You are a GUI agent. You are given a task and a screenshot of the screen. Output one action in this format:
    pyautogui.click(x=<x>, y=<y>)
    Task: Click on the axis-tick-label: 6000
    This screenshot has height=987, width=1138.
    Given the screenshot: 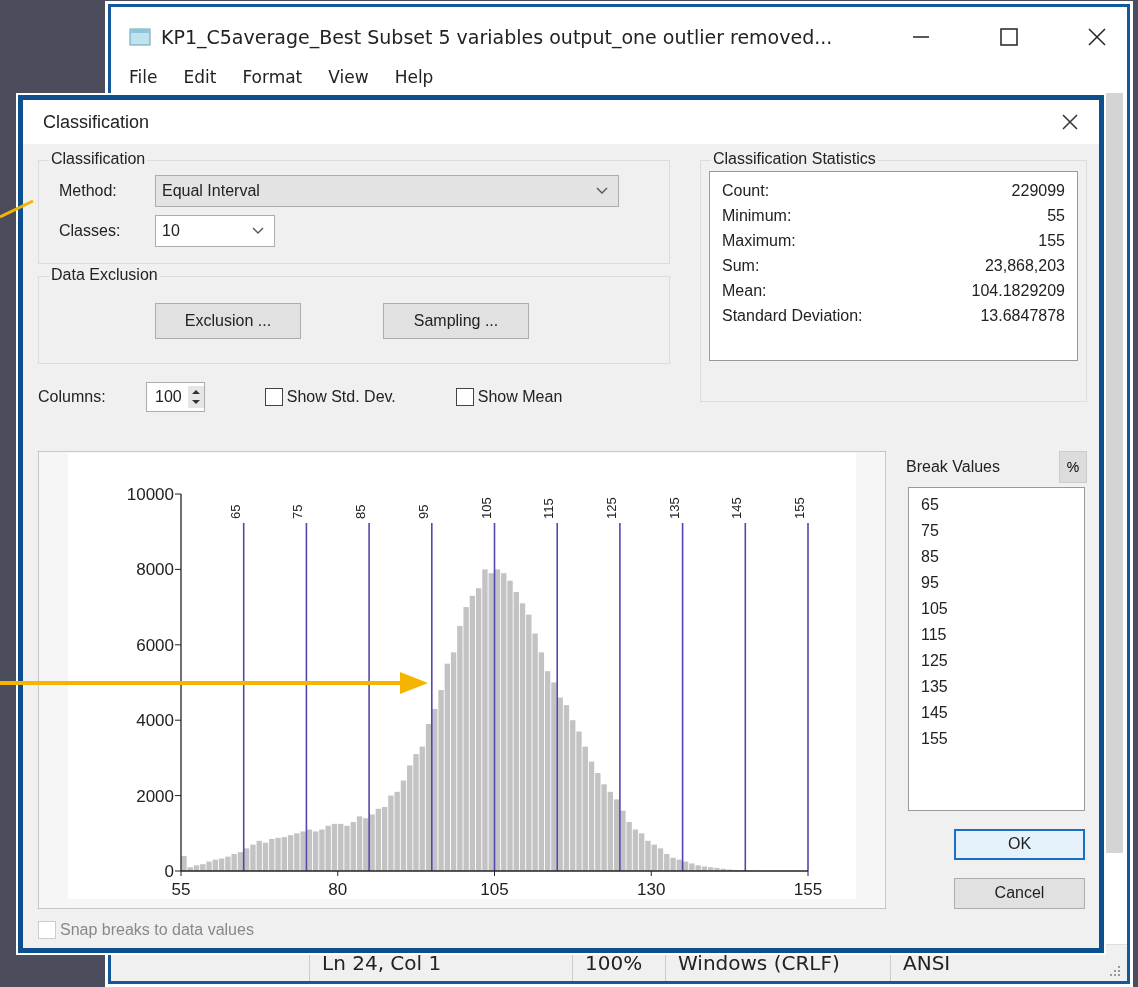 What is the action you would take?
    pyautogui.click(x=155, y=645)
    